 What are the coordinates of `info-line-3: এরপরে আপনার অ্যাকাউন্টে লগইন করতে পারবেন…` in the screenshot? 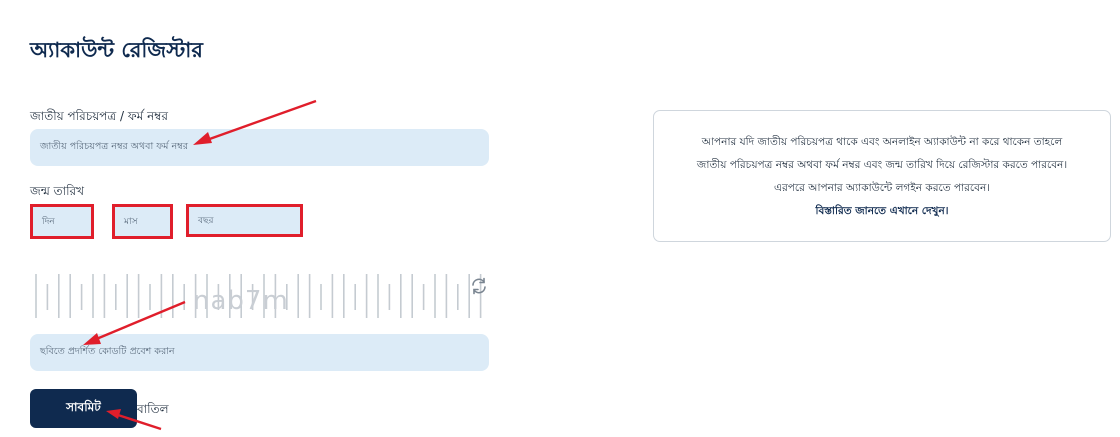 It's located at (882, 188).